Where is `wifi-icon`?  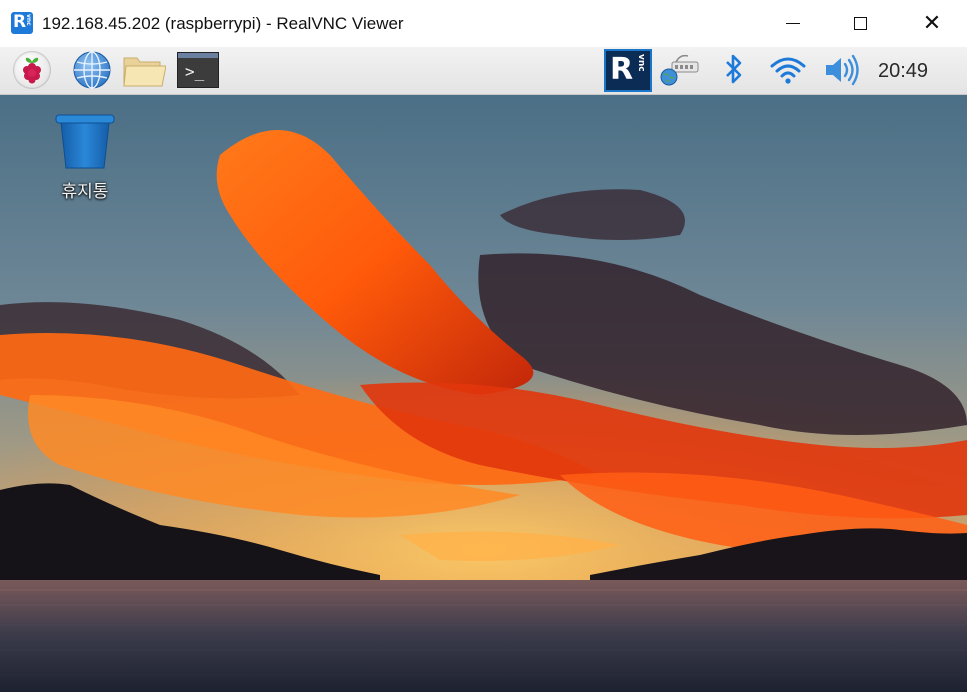 wifi-icon is located at coordinates (788, 70).